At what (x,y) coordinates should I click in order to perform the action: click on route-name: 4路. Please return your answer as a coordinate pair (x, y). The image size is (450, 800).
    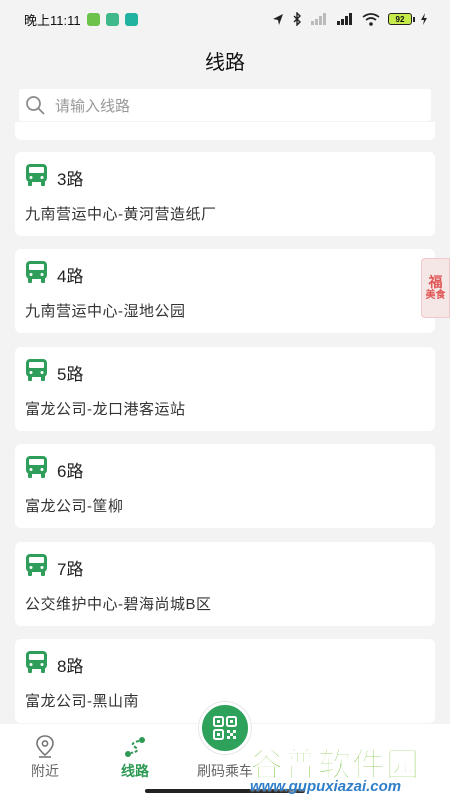
    Looking at the image, I should click on (70, 276).